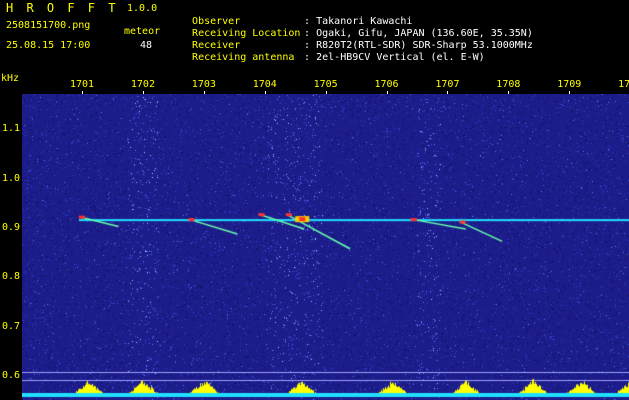  I want to click on detect-count: 48, so click(146, 45).